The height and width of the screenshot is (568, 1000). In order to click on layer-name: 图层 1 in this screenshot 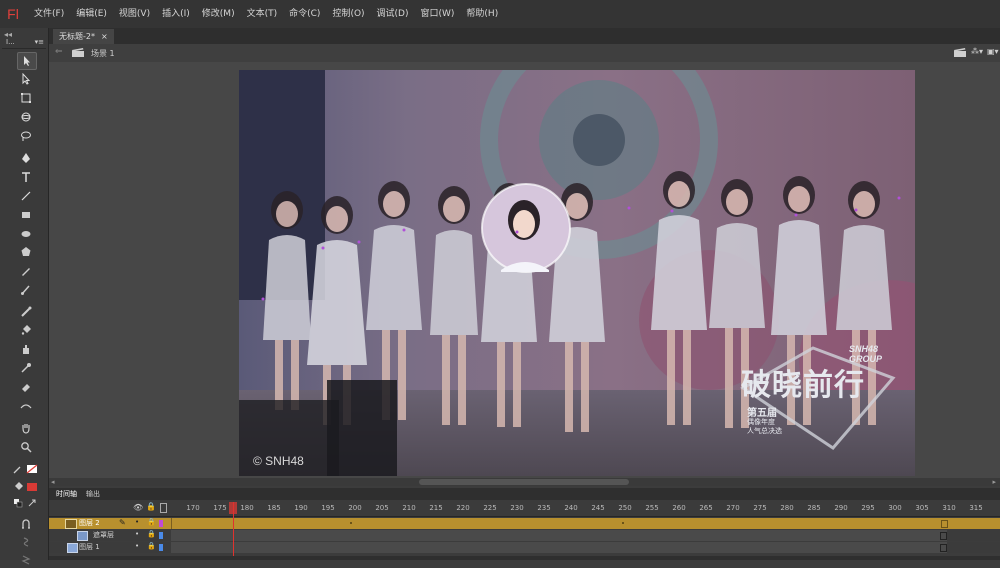, I will do `click(89, 547)`.